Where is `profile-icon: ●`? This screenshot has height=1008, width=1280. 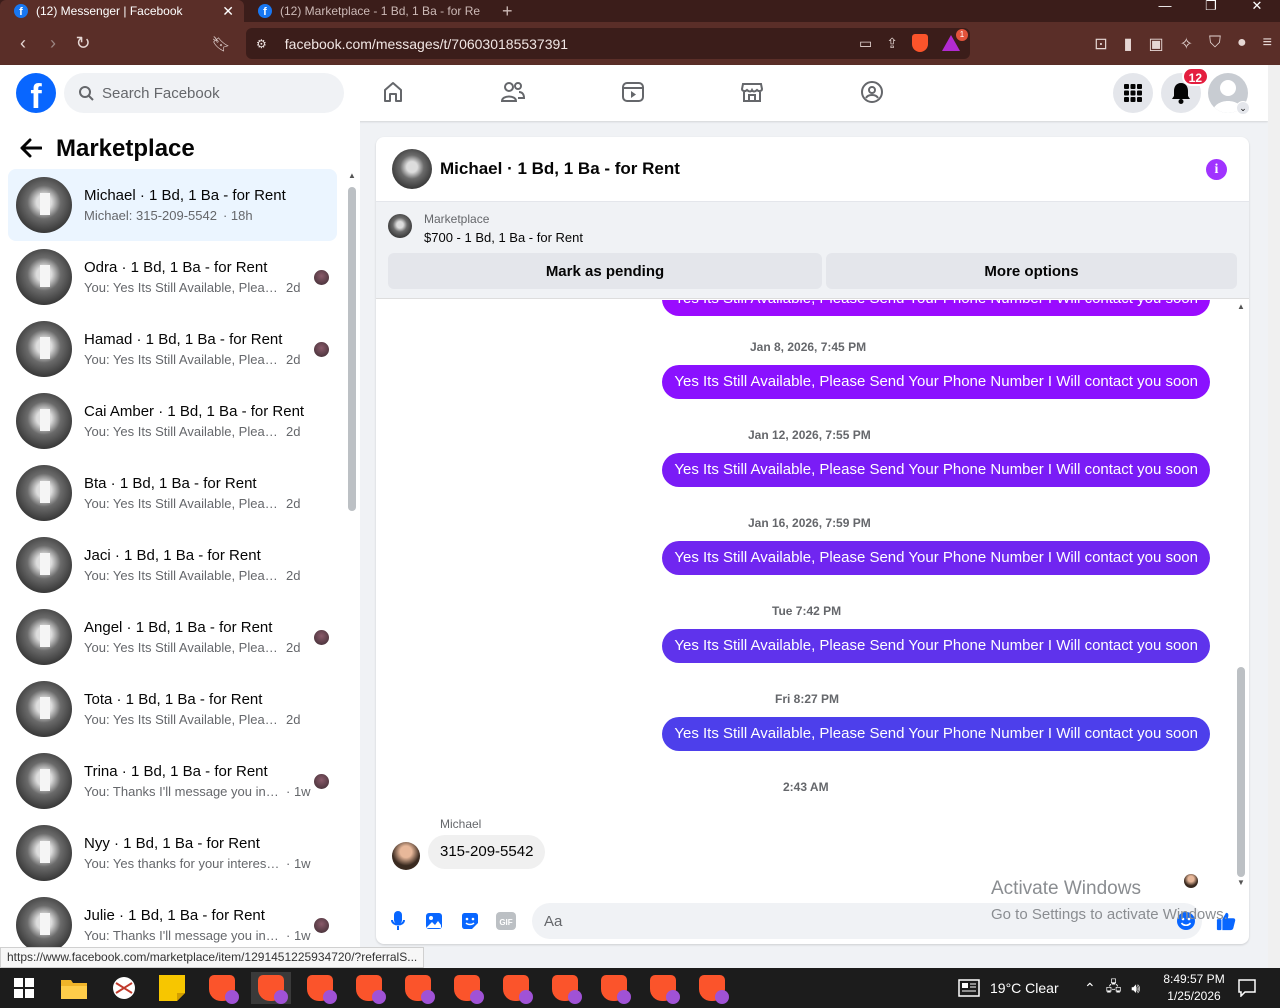 profile-icon: ● is located at coordinates (1242, 44).